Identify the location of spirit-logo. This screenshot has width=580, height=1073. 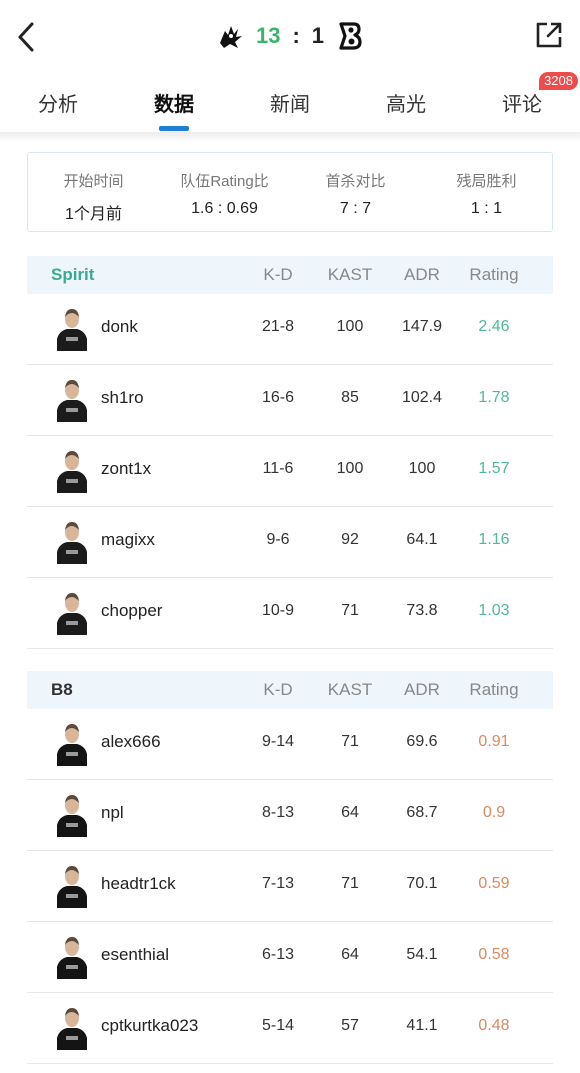
(230, 37).